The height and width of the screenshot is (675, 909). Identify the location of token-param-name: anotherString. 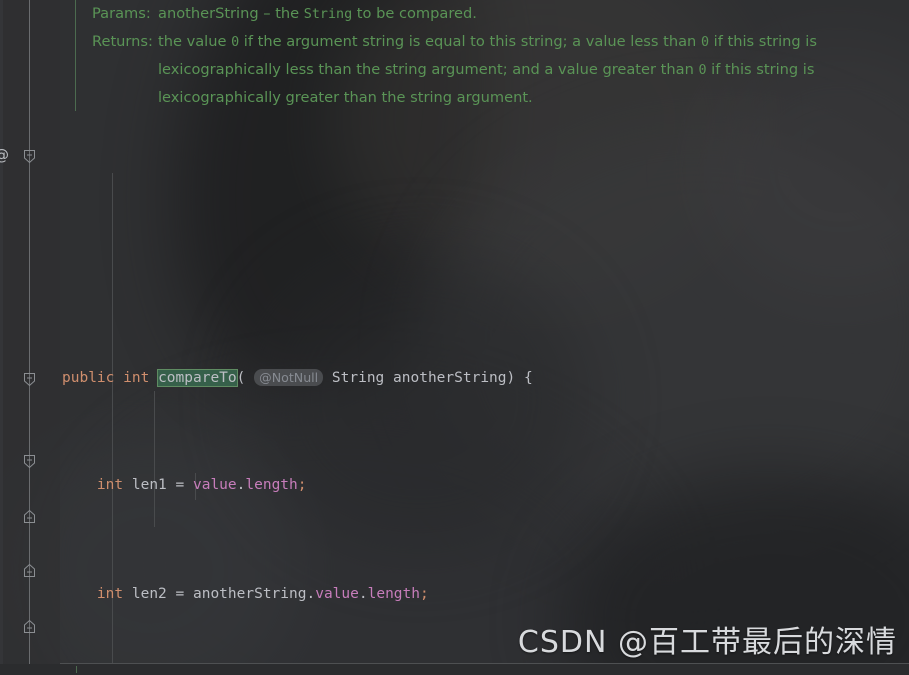
(450, 377).